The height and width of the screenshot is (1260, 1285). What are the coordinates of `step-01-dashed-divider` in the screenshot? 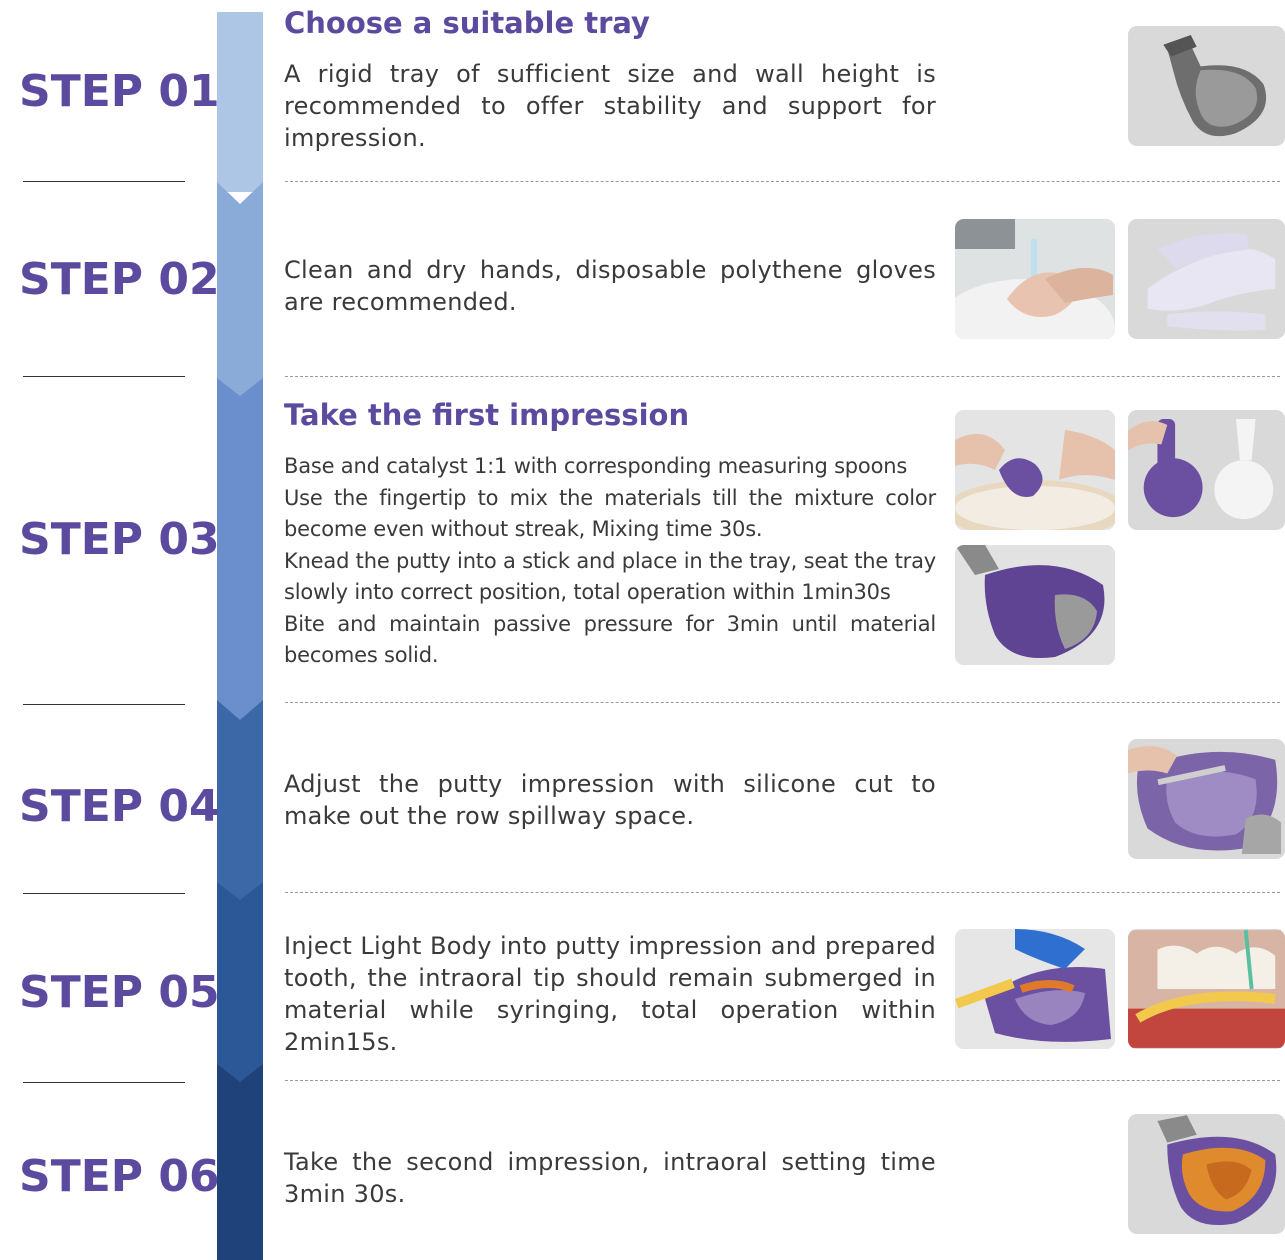 It's located at (782, 181).